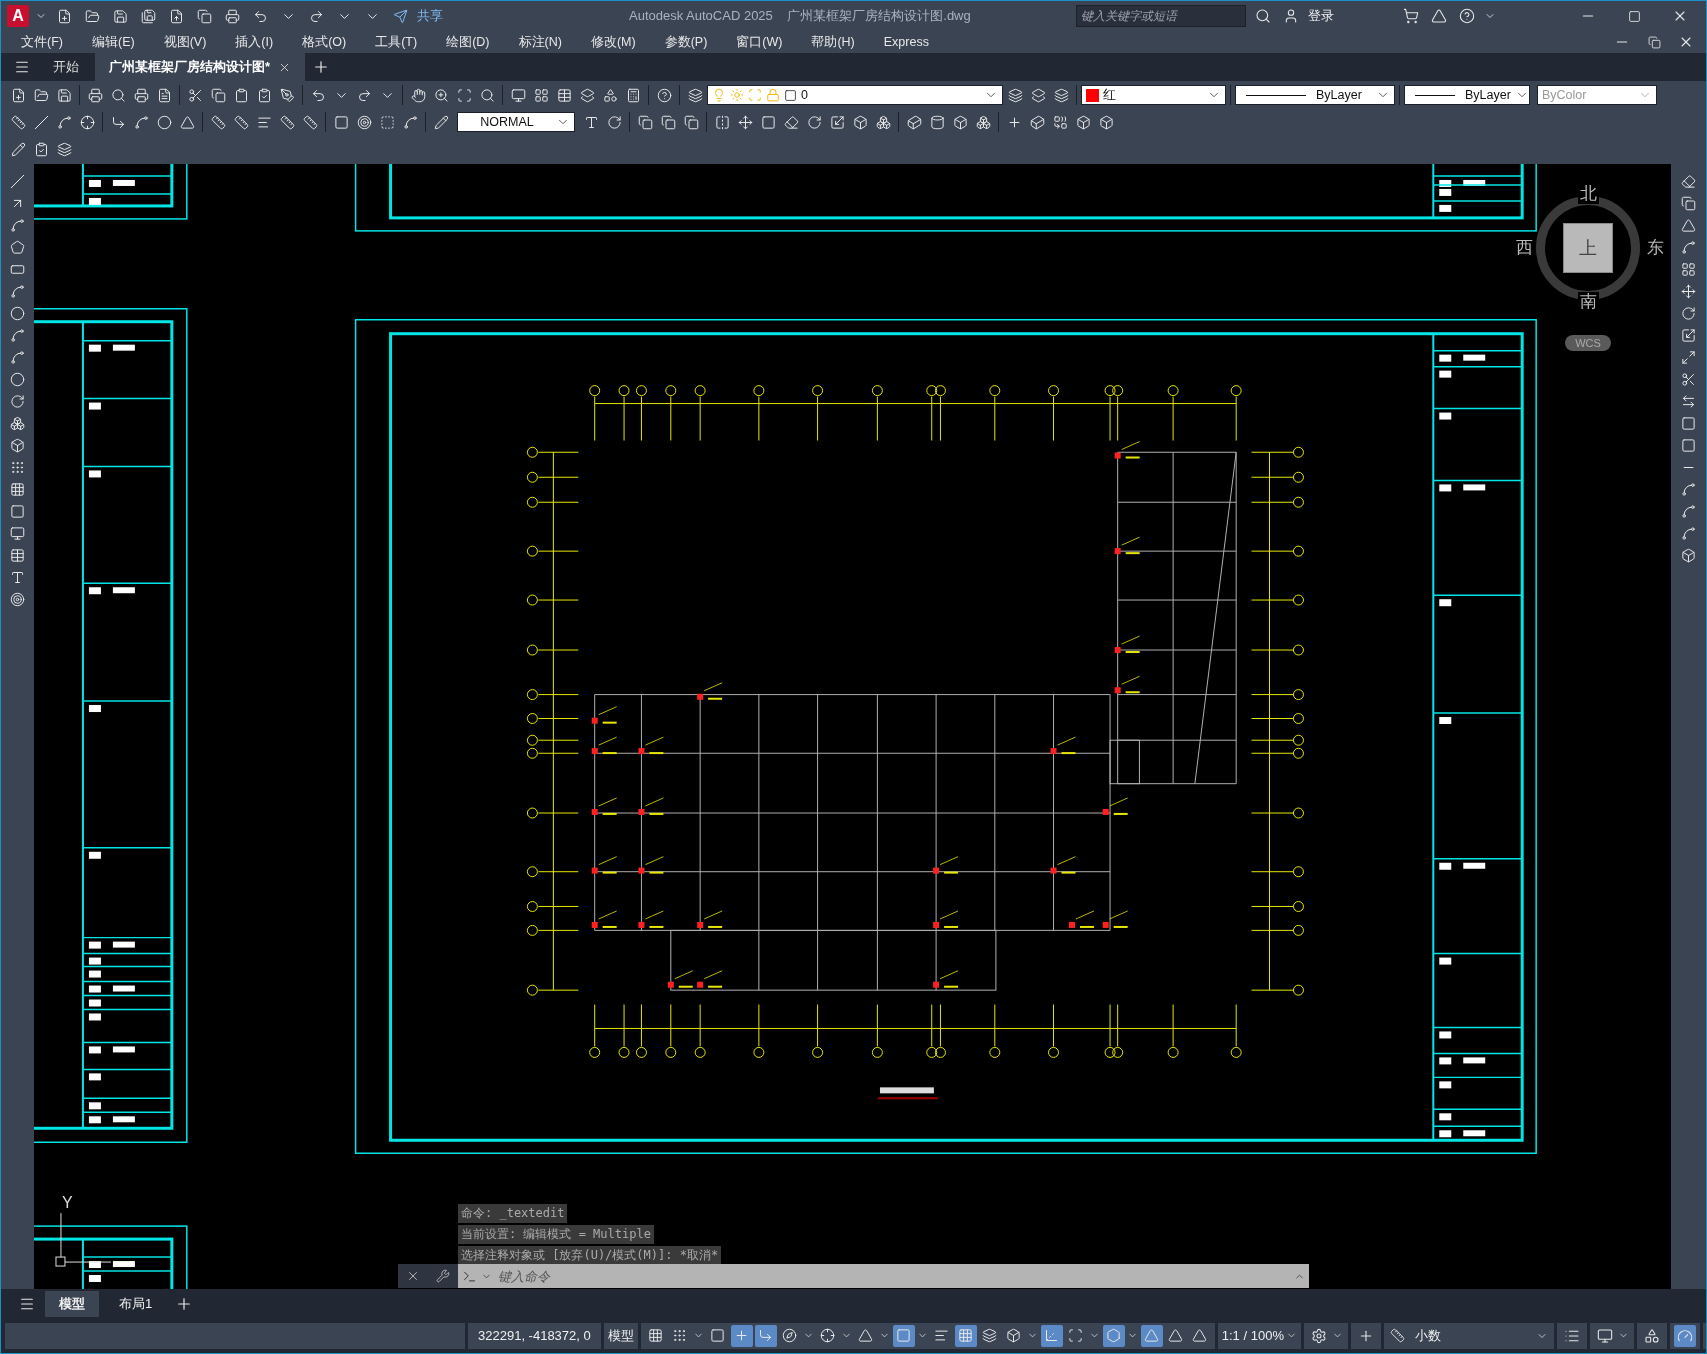  Describe the element at coordinates (1397, 1335) in the screenshot. I see `ruler-icon` at that location.